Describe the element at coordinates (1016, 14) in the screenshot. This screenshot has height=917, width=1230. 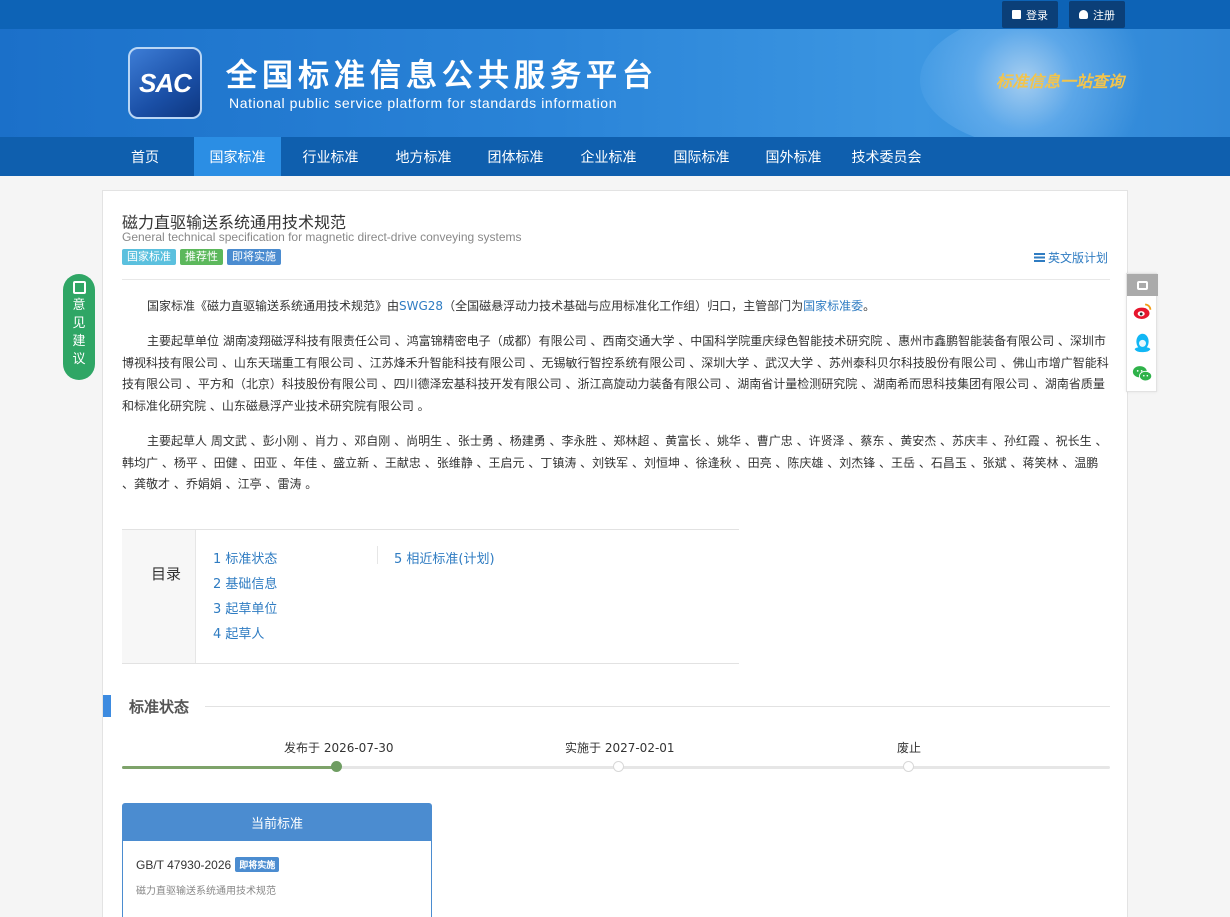
I see `lock-icon` at that location.